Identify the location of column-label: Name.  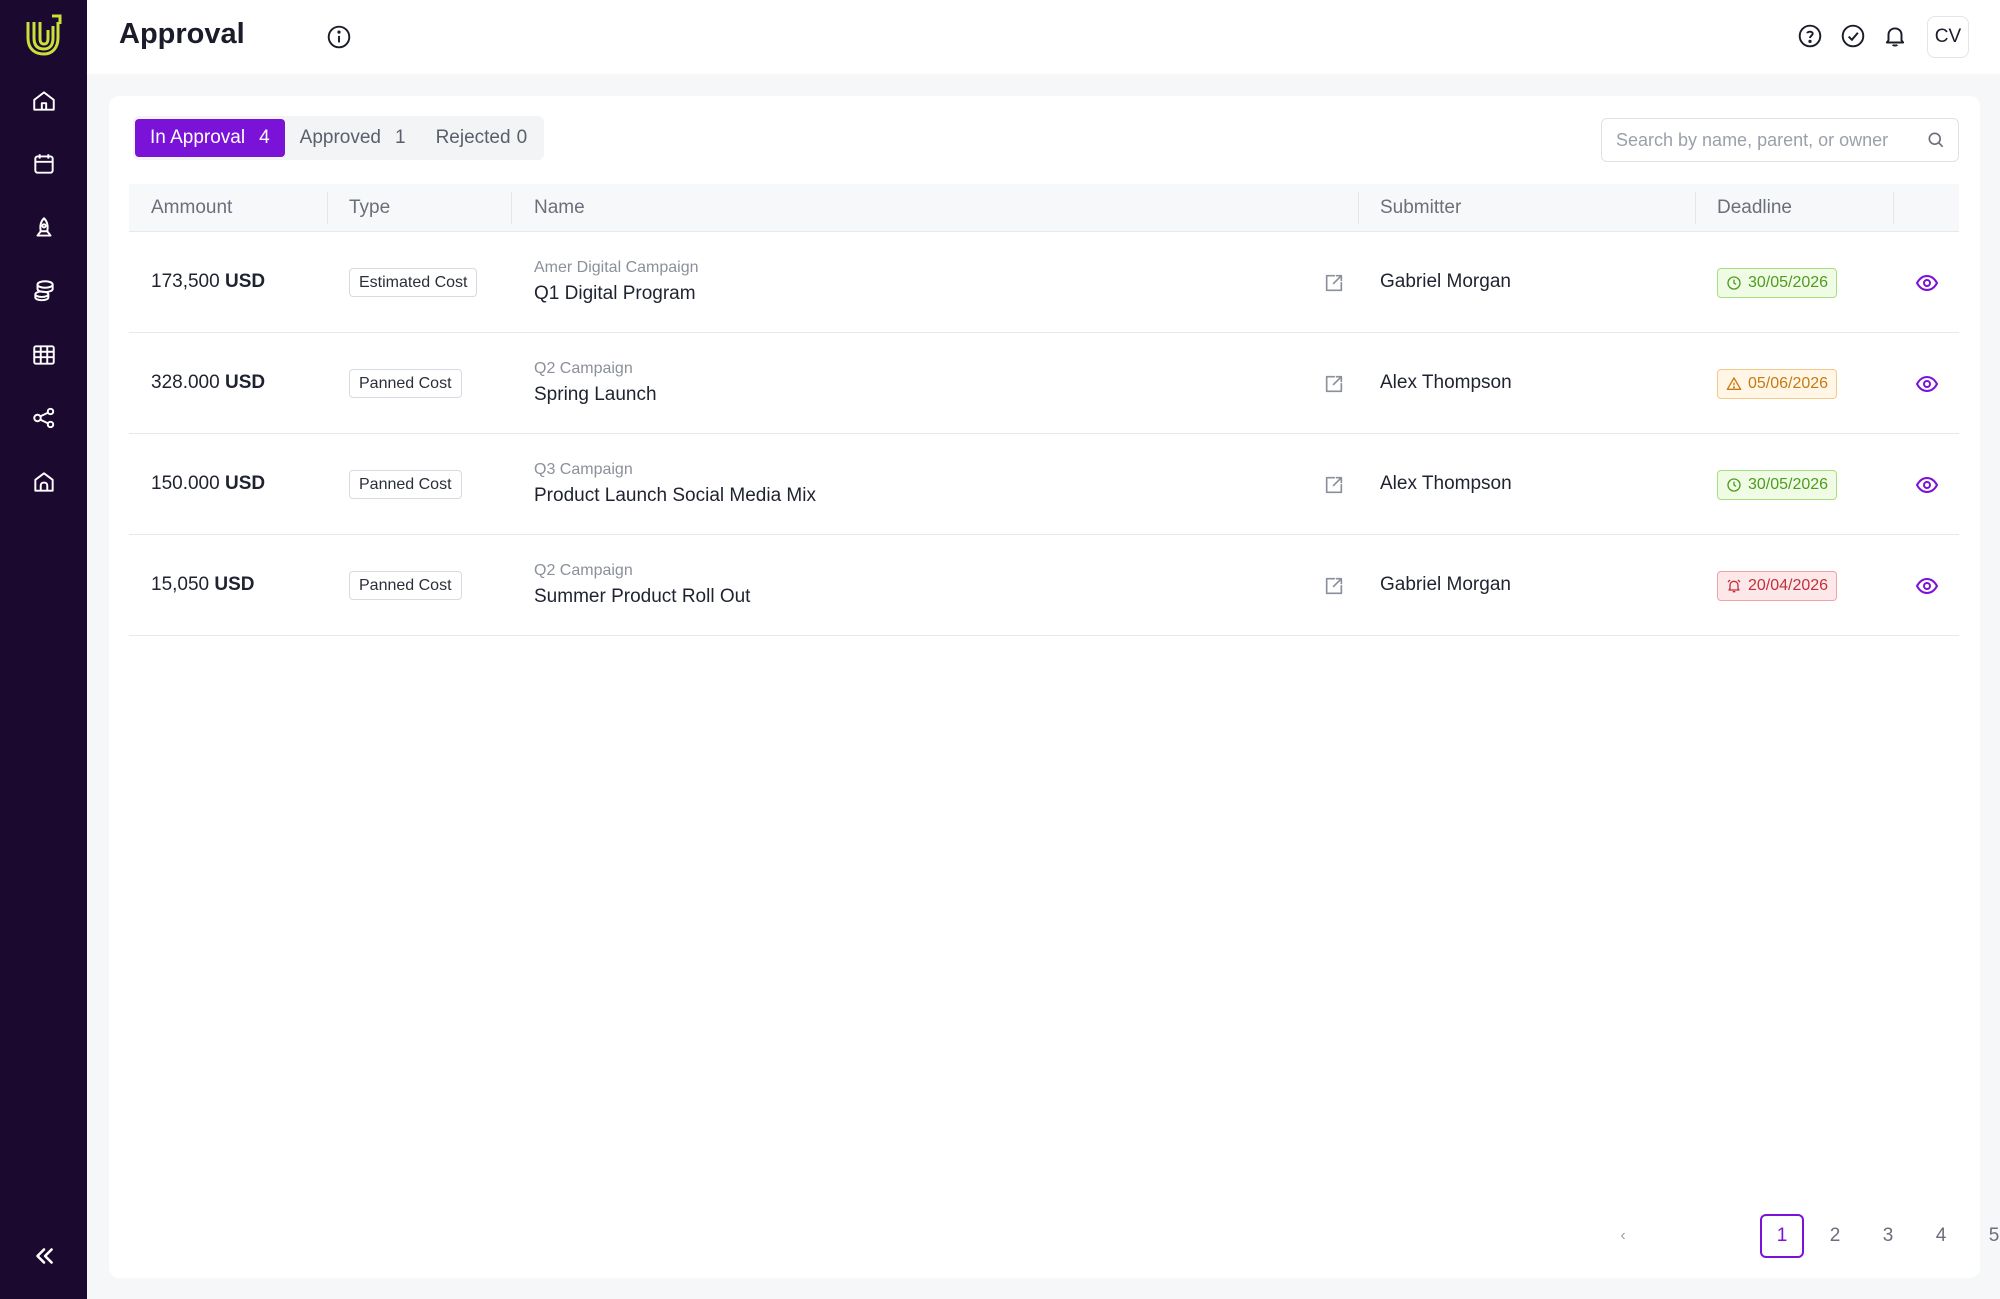
(559, 207).